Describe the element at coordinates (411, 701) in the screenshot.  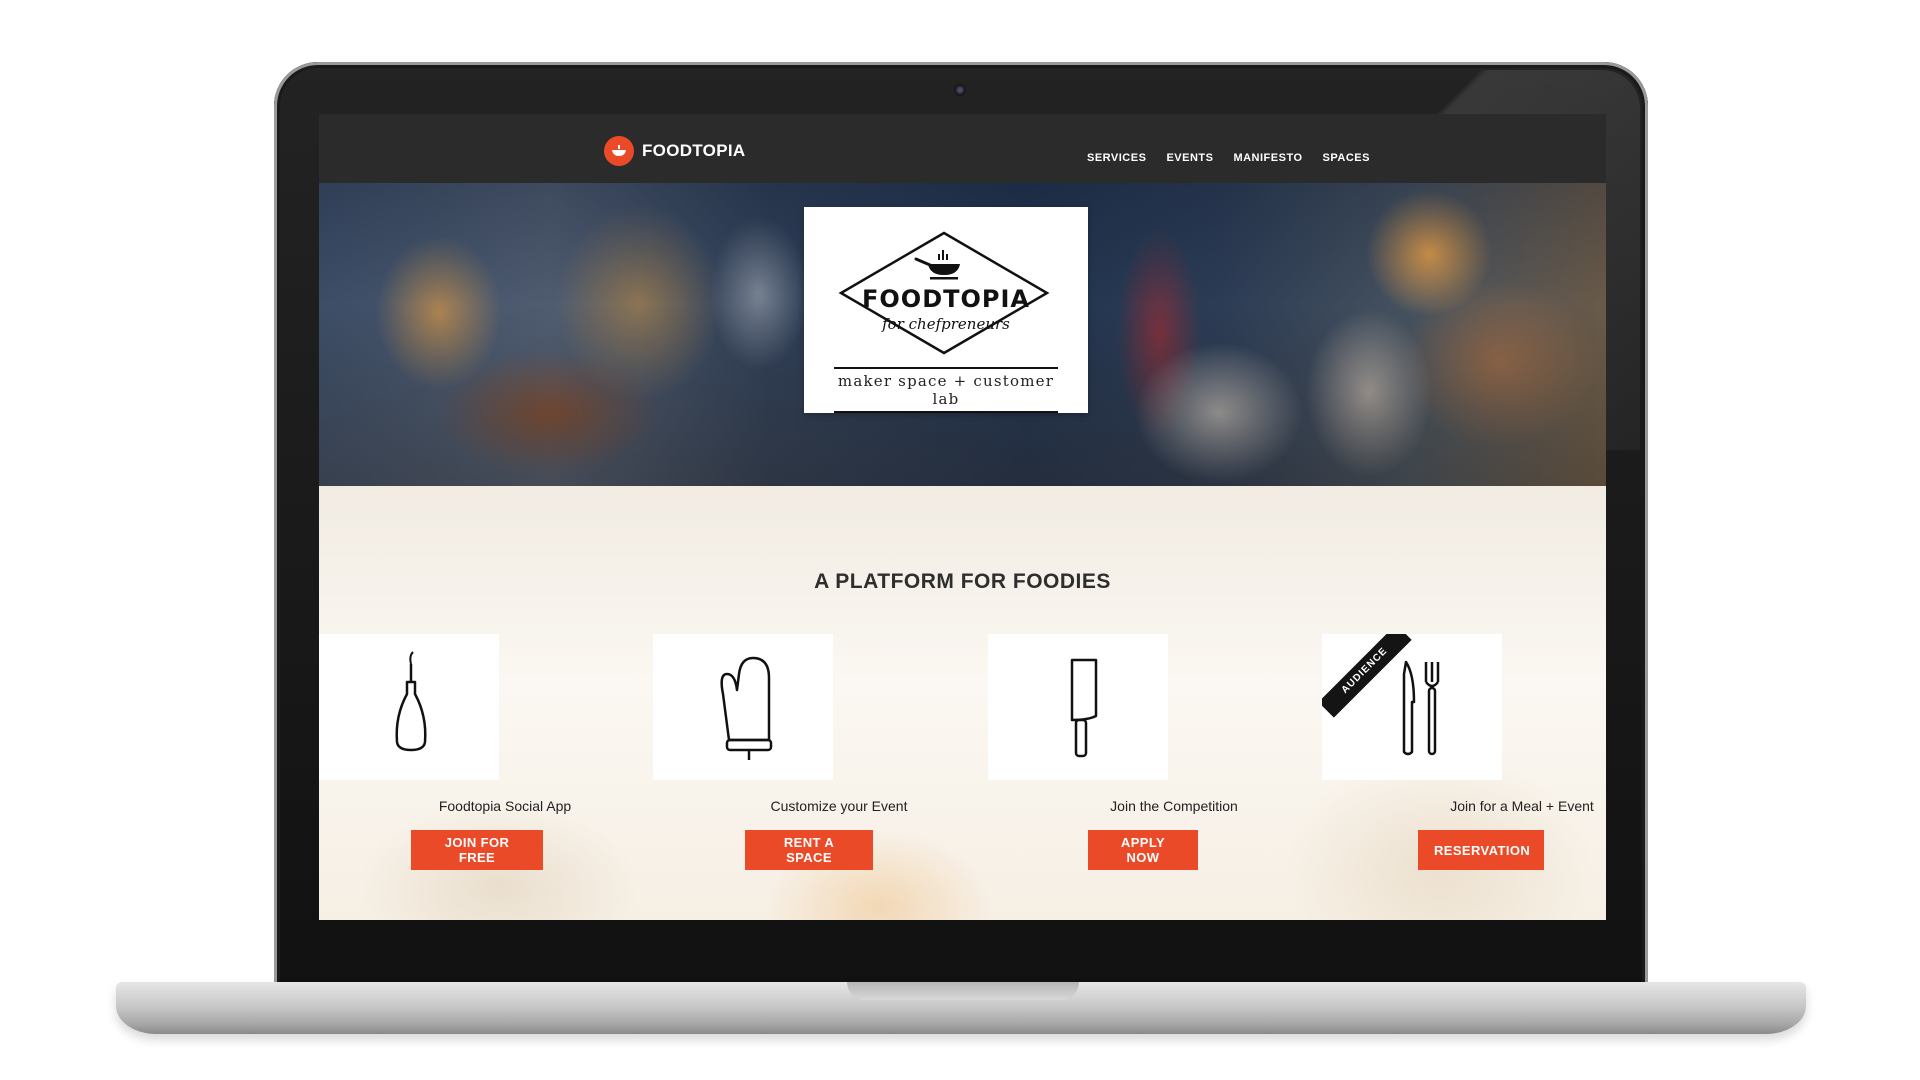
I see `oil-bottle-icon` at that location.